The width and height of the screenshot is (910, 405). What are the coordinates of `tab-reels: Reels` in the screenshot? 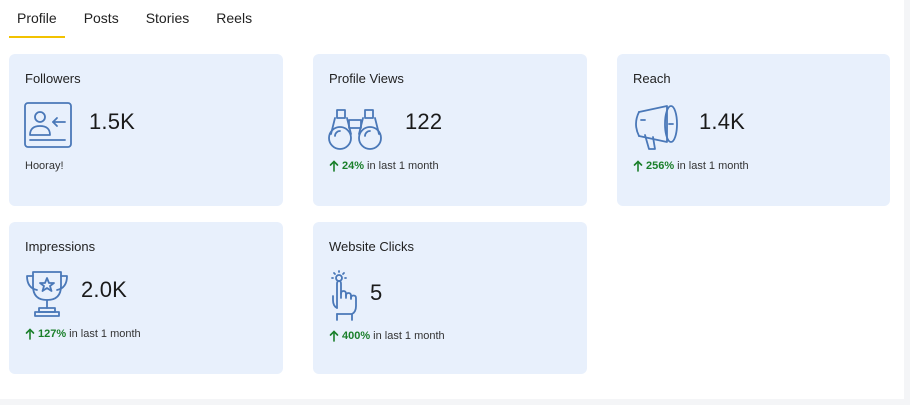 It's located at (234, 23).